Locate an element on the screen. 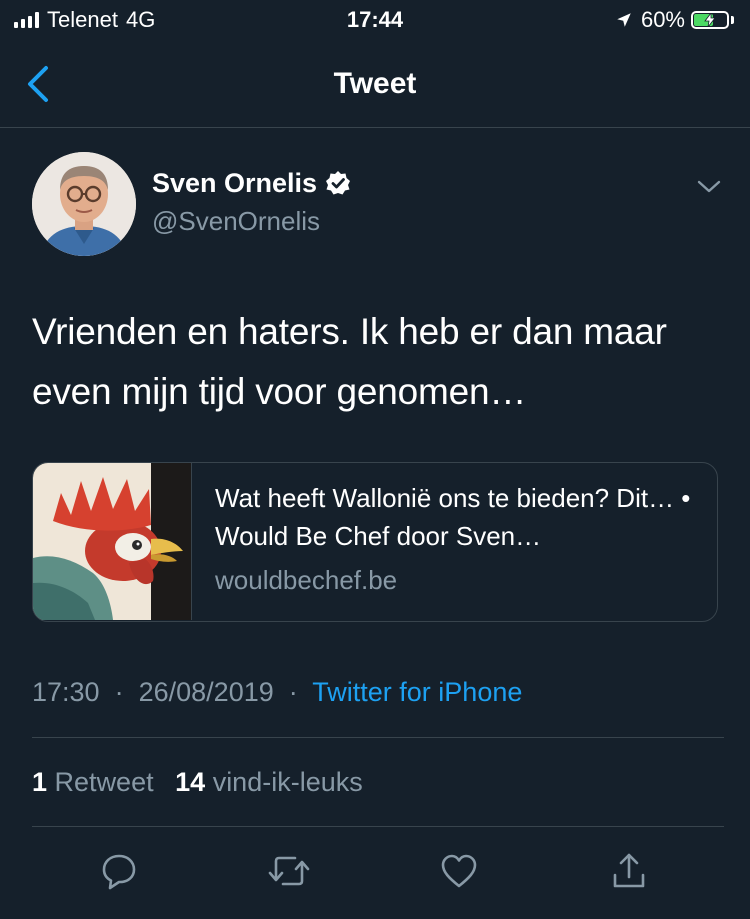  navigation-header: Tweet is located at coordinates (375, 84).